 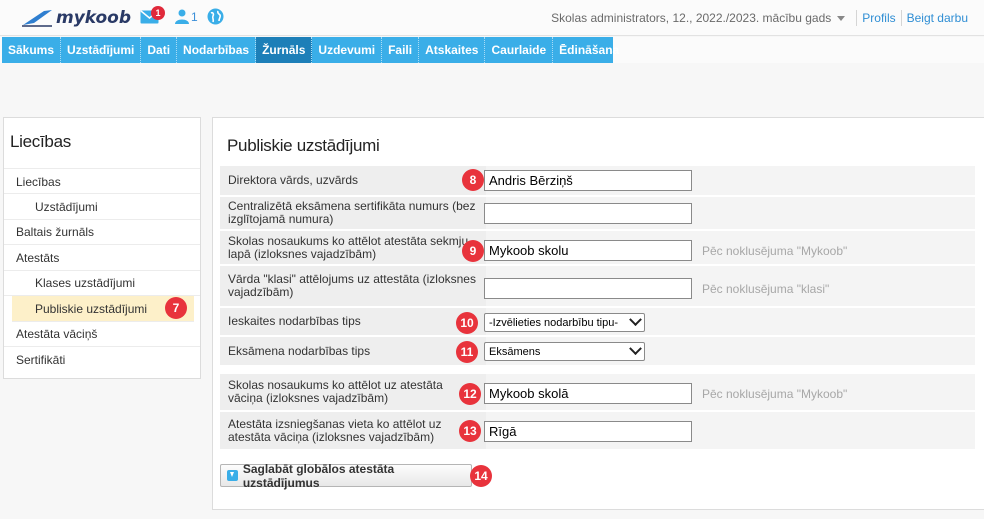 What do you see at coordinates (102, 232) in the screenshot?
I see `sidebar-item-baltais-zurnals: Baltais žurnāls` at bounding box center [102, 232].